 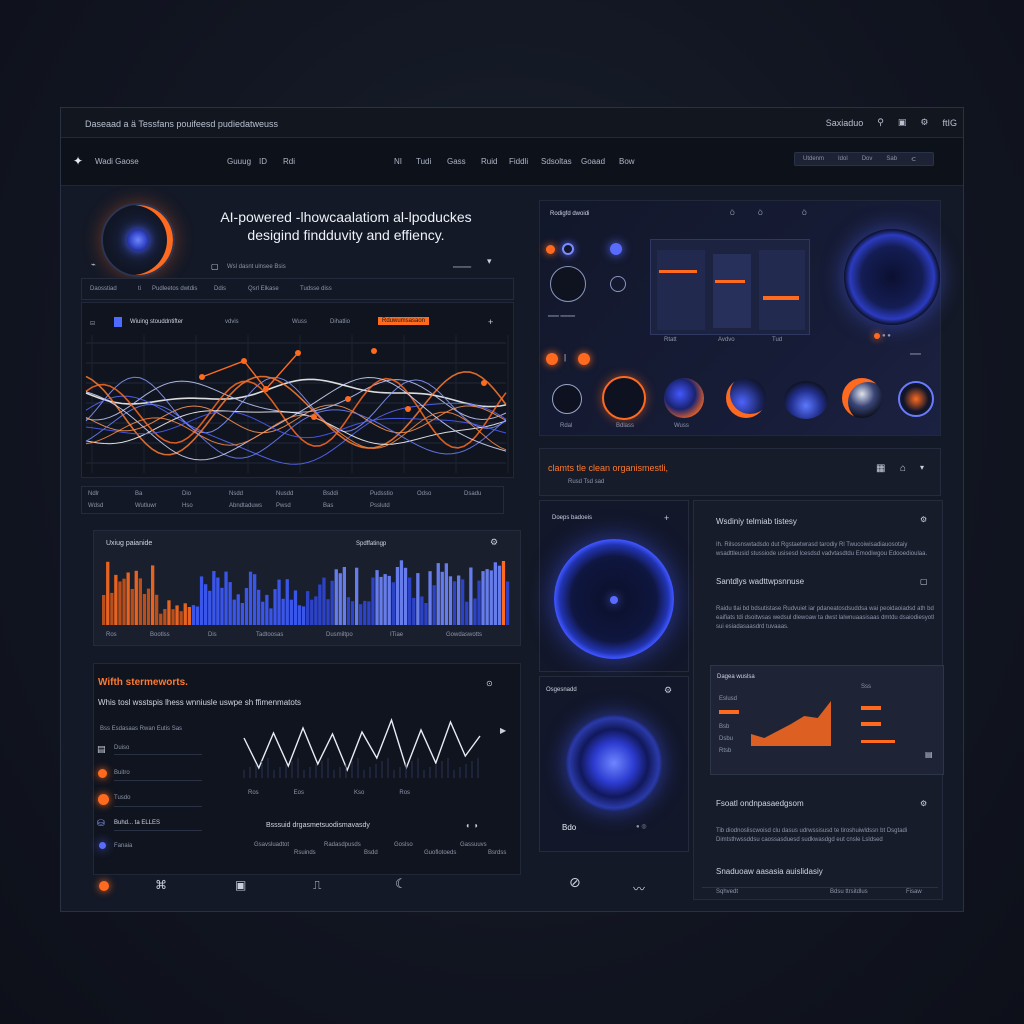 I want to click on brand-name: Wadi Gaose, so click(x=117, y=161).